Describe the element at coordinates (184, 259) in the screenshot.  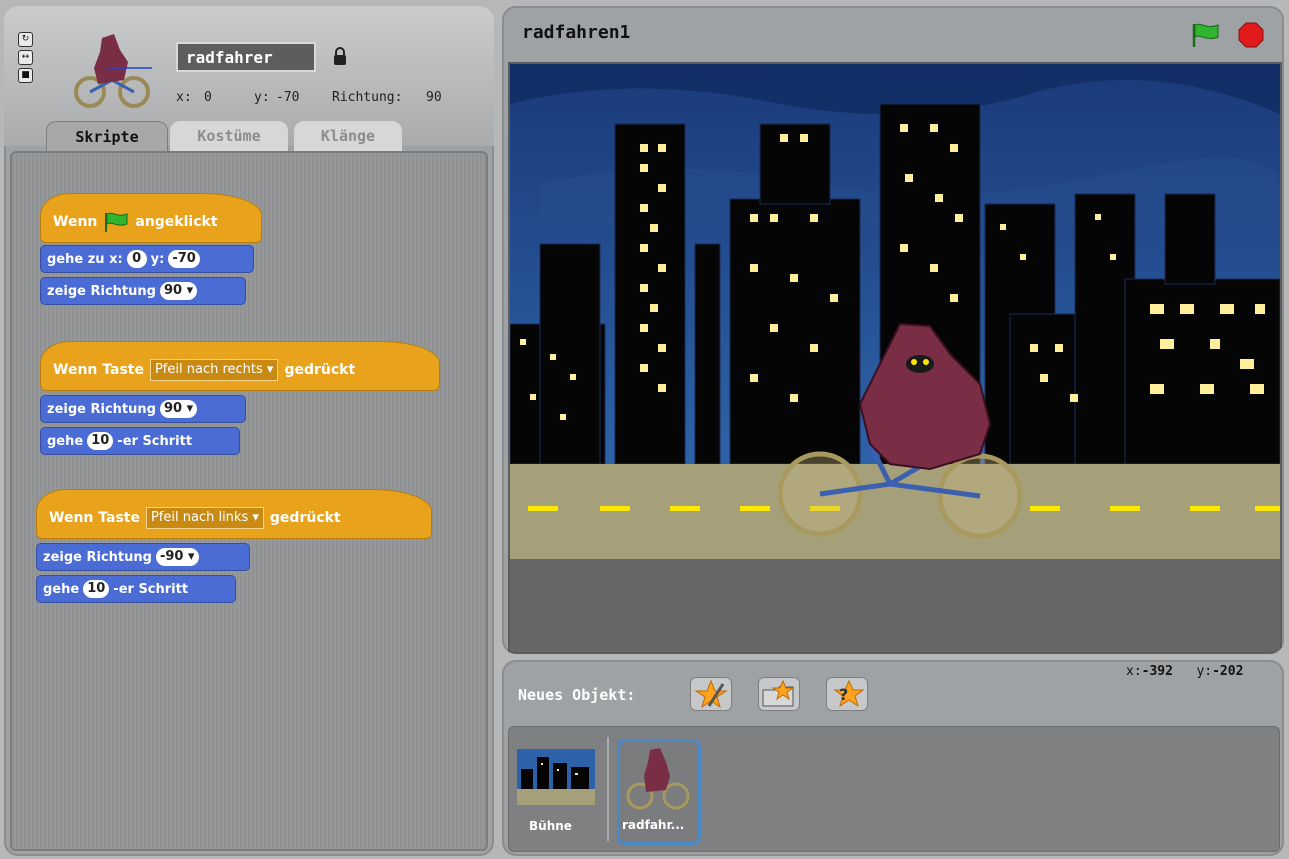
I see `y-input: -70` at that location.